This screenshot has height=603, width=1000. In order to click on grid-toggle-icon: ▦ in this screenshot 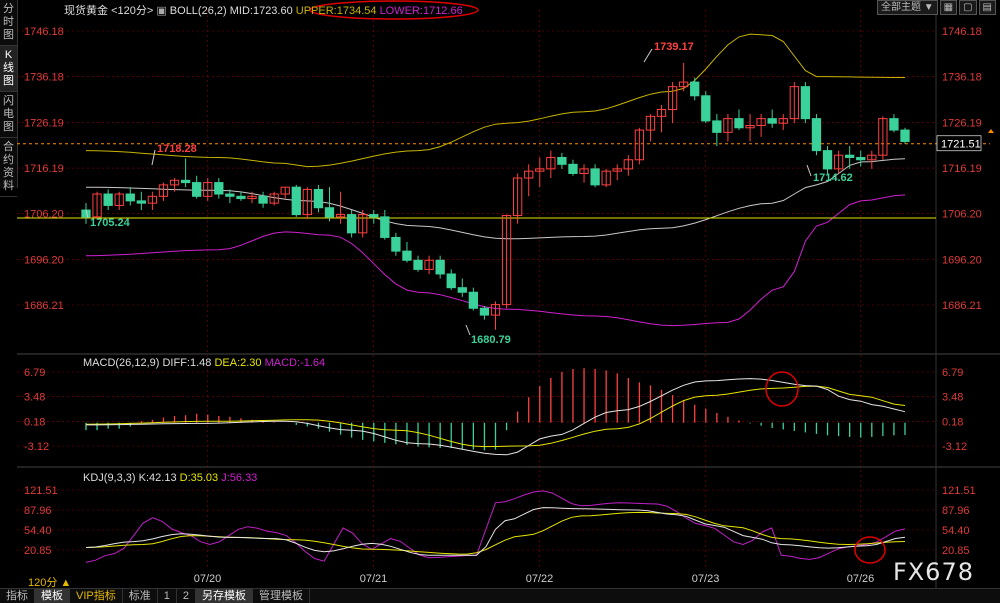, I will do `click(948, 7)`.